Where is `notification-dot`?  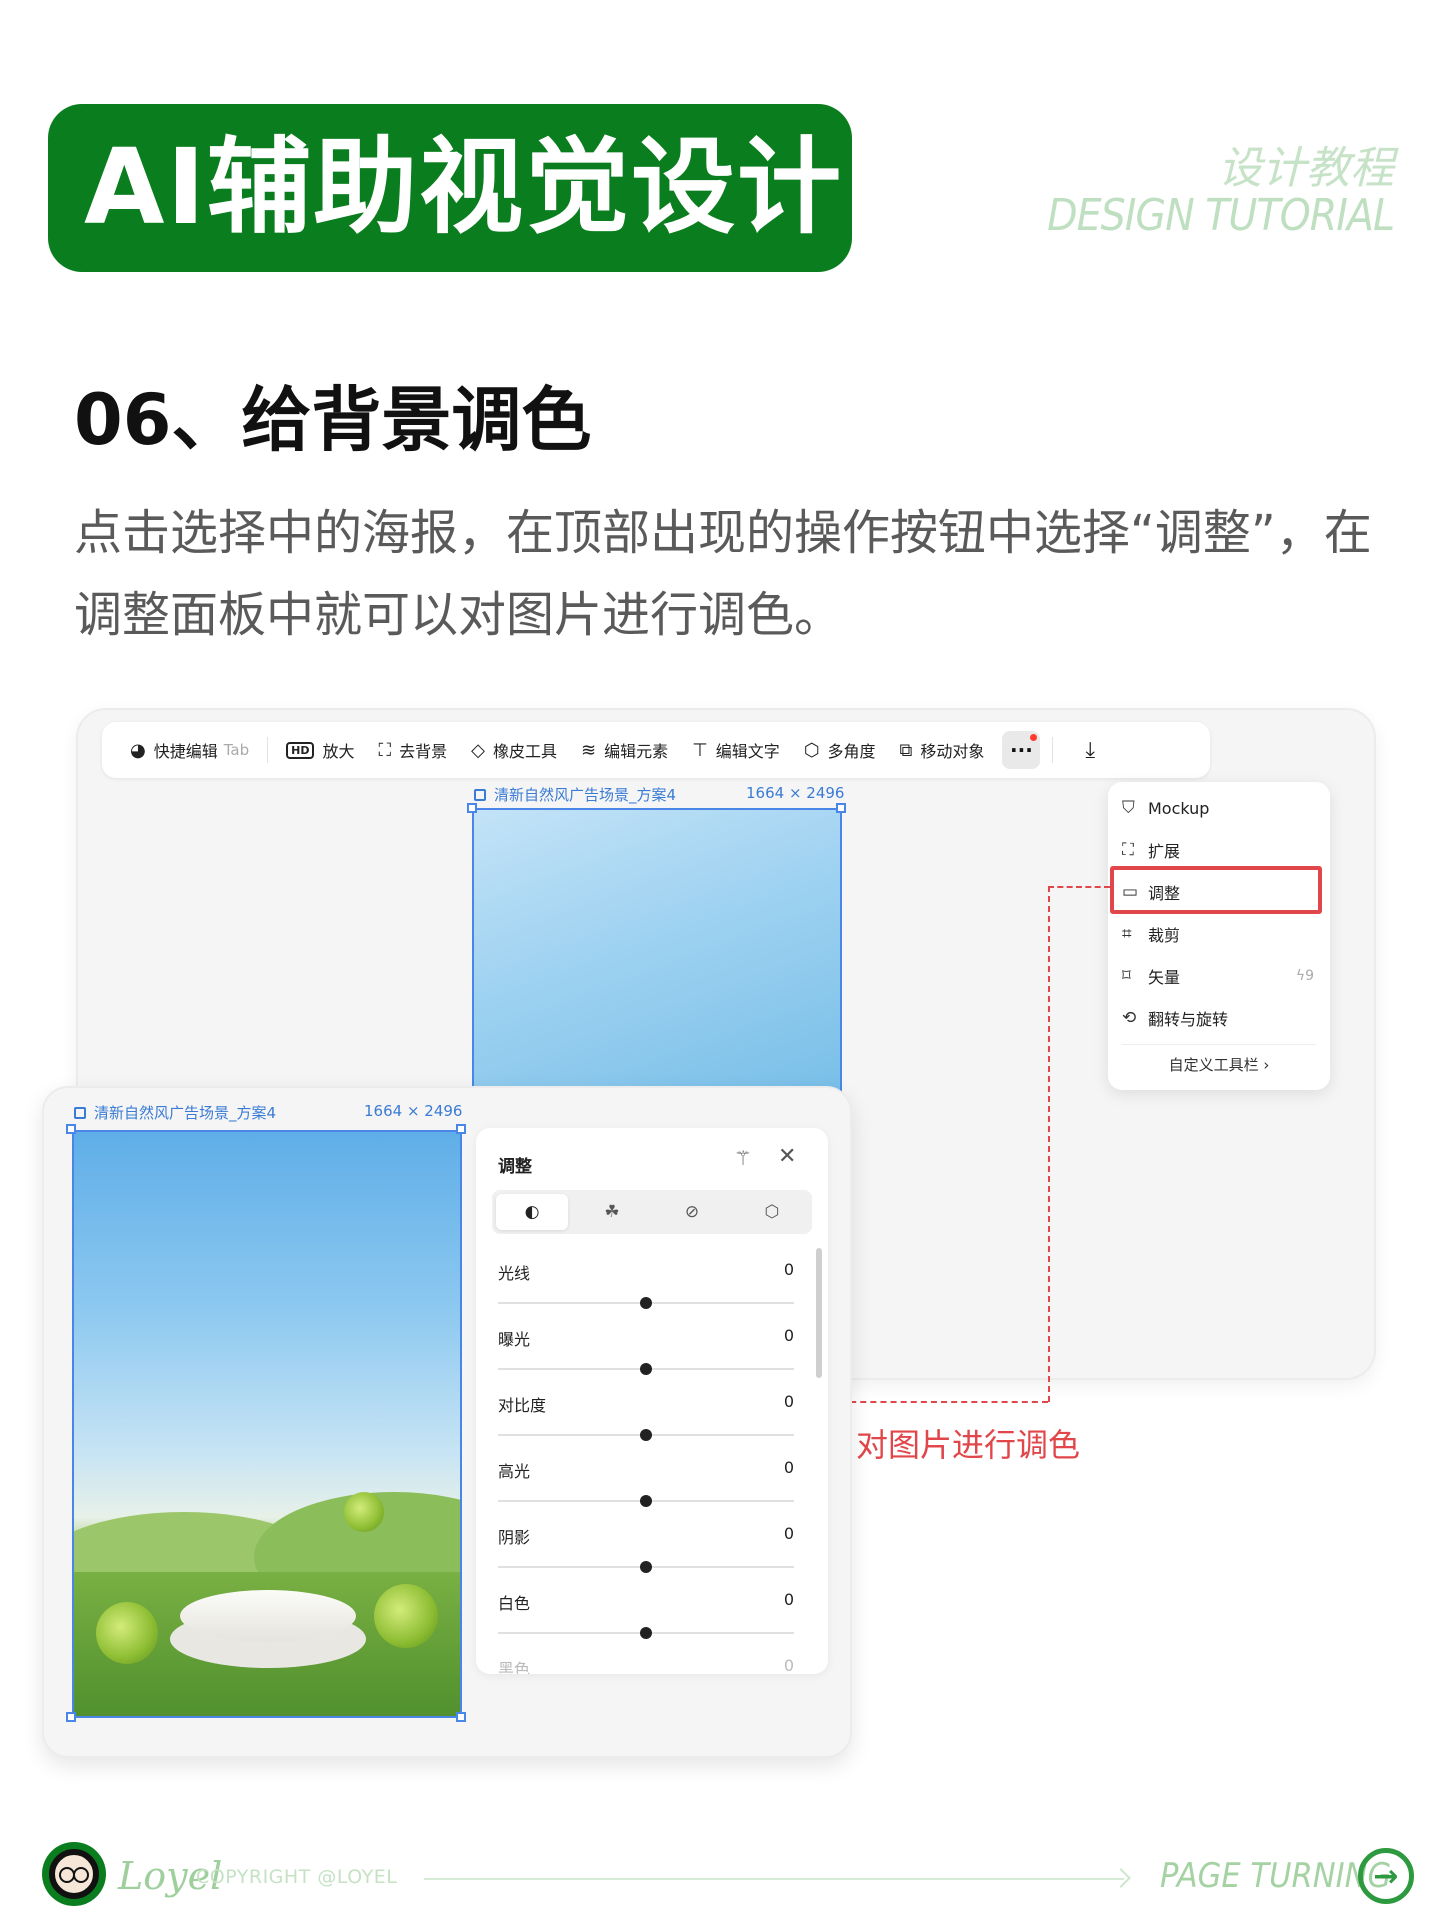 notification-dot is located at coordinates (1034, 737).